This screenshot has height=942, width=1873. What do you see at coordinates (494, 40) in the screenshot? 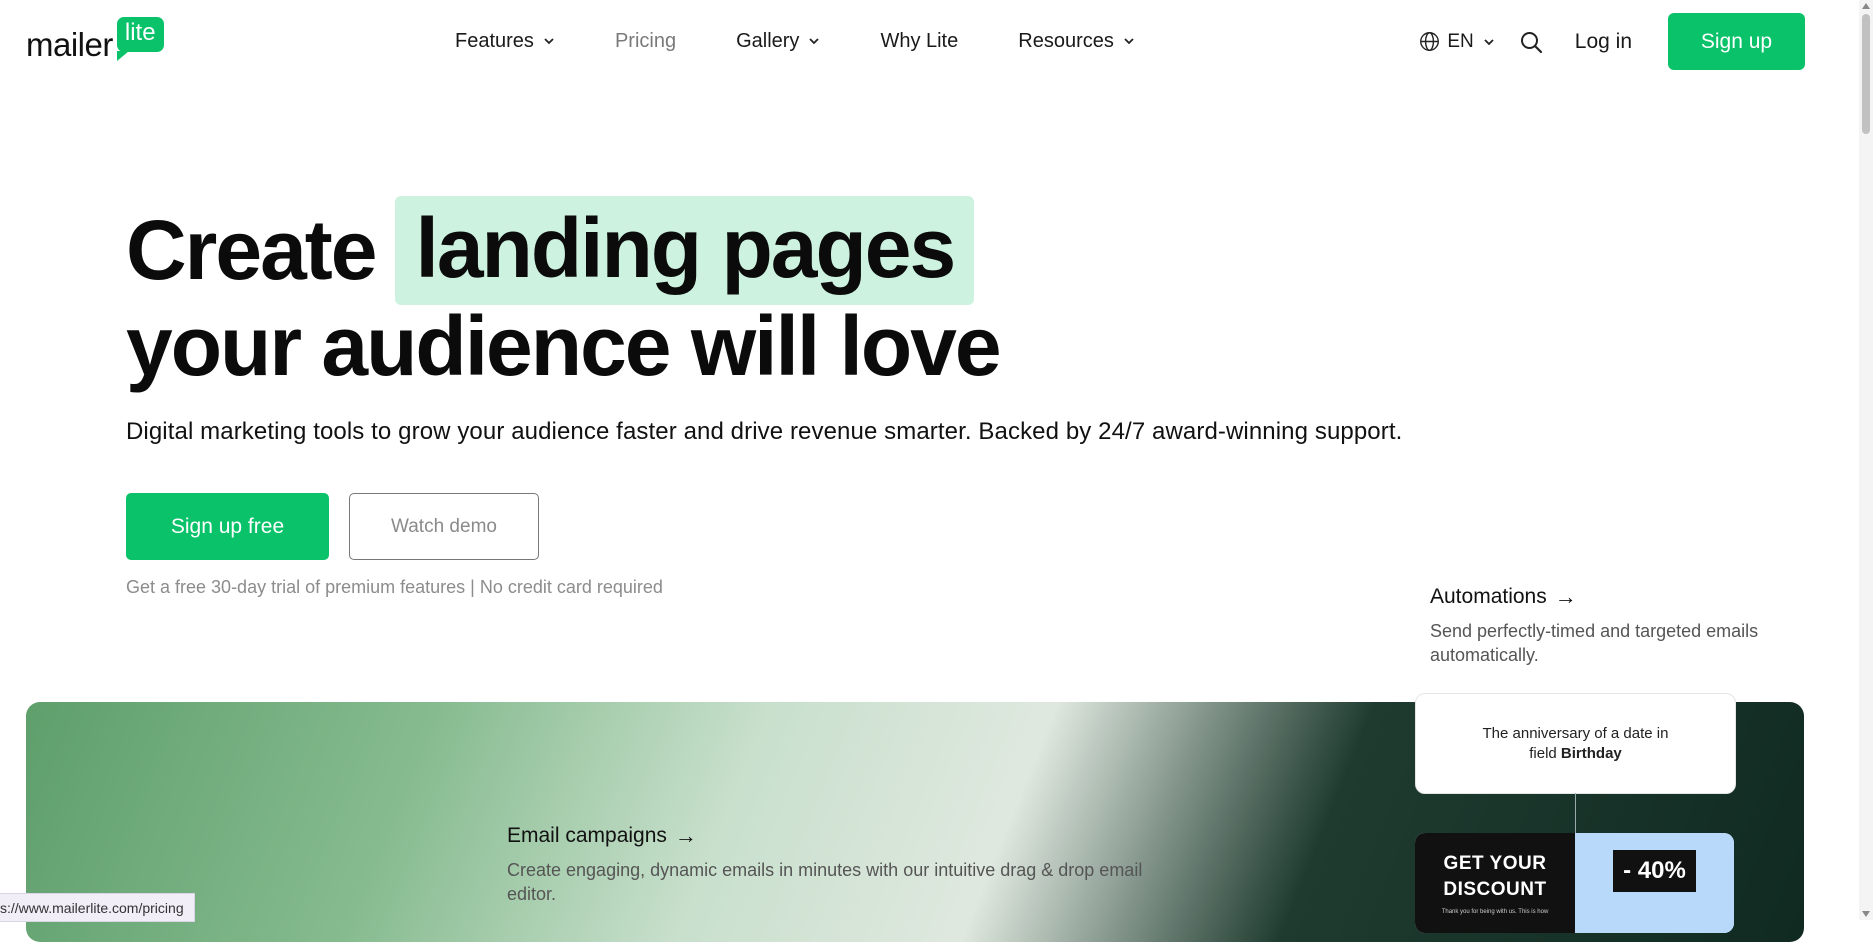
I see `nav-features-label: Features` at bounding box center [494, 40].